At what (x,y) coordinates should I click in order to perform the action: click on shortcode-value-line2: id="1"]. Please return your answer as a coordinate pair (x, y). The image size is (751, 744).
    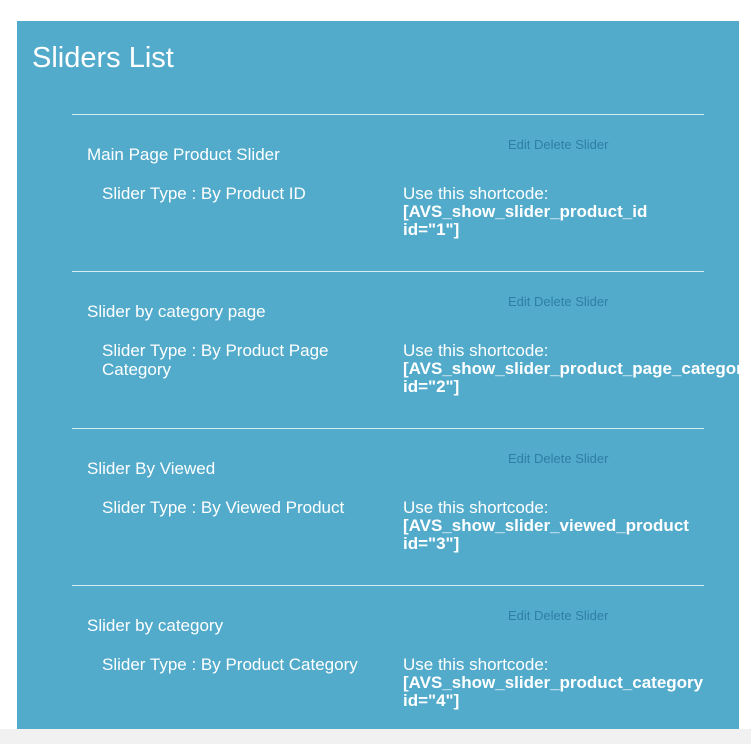
    Looking at the image, I should click on (431, 229).